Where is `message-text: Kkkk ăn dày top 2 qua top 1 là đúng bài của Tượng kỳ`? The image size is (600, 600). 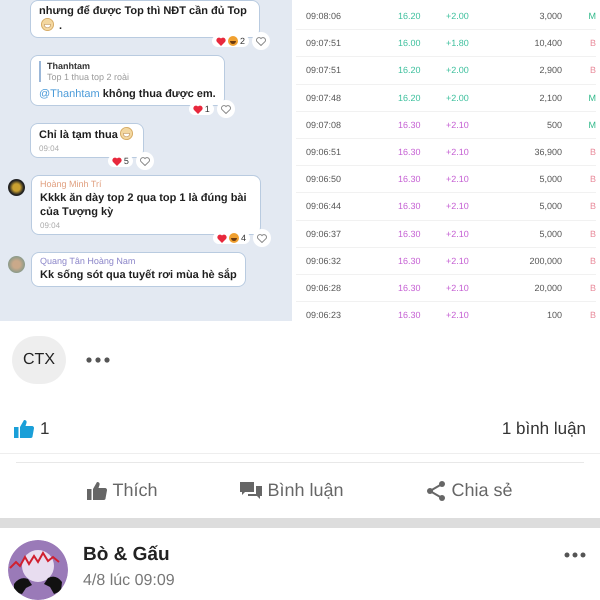
message-text: Kkkk ăn dày top 2 qua top 1 là đúng bài của Tượng kỳ is located at coordinates (144, 205).